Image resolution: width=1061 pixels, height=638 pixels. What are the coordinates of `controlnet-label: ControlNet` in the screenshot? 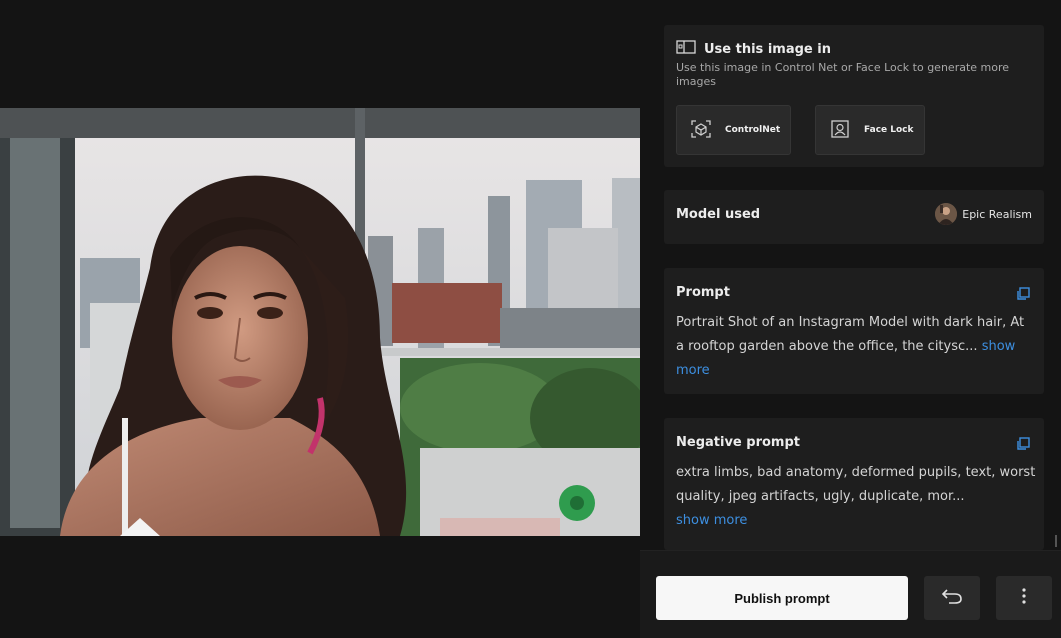 It's located at (753, 130).